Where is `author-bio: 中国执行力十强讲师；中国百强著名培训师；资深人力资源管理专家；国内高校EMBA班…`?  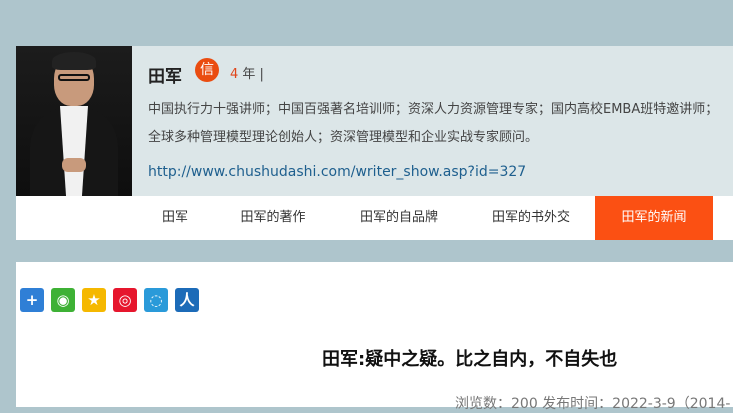 author-bio: 中国执行力十强讲师；中国百强著名培训师；资深人力资源管理专家；国内高校EMBA班… is located at coordinates (433, 123).